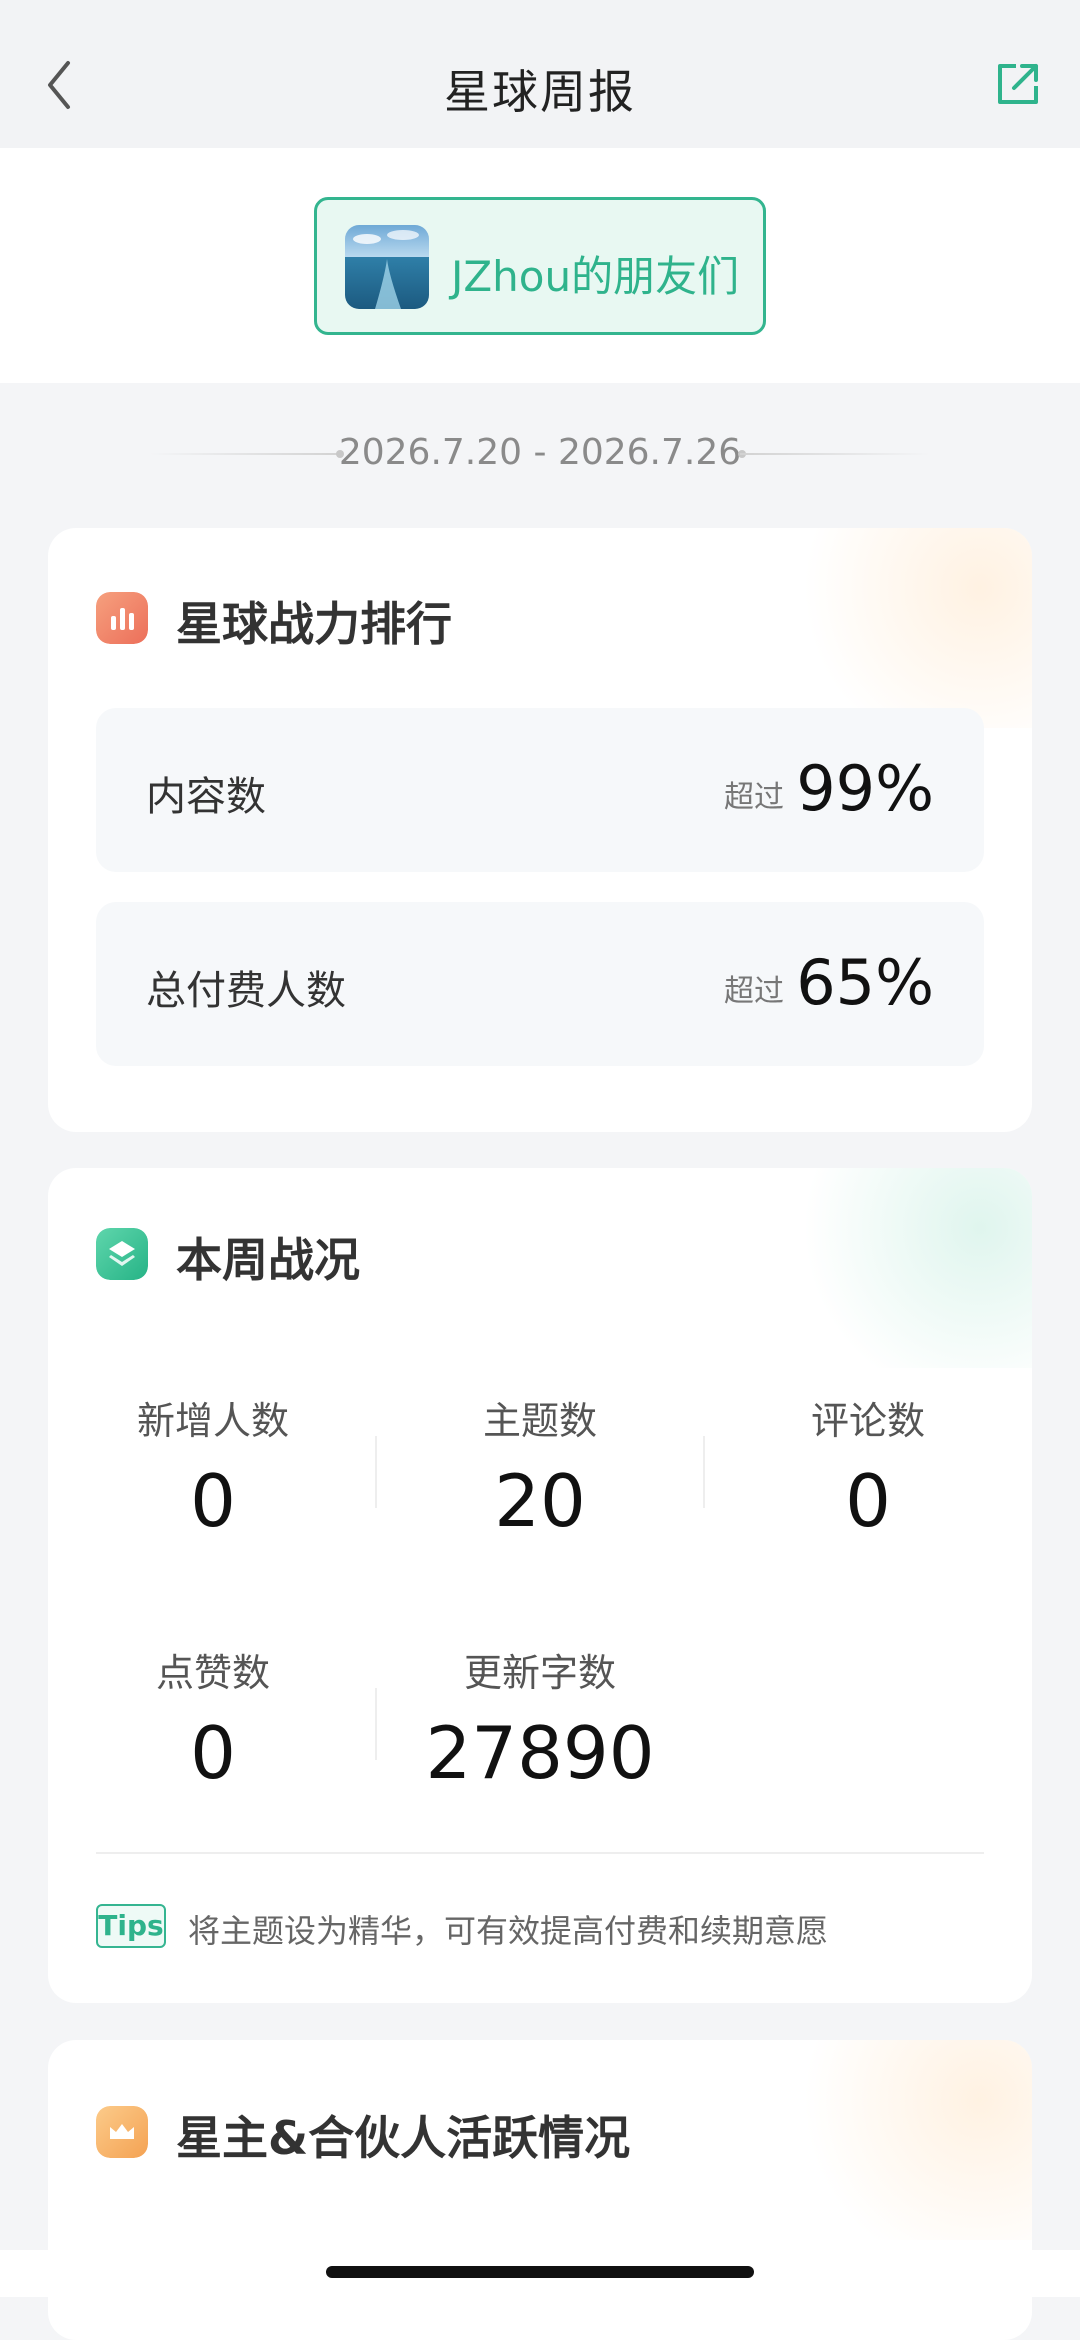 This screenshot has width=1080, height=2340. I want to click on stat-likes: 点赞数 0, so click(213, 1718).